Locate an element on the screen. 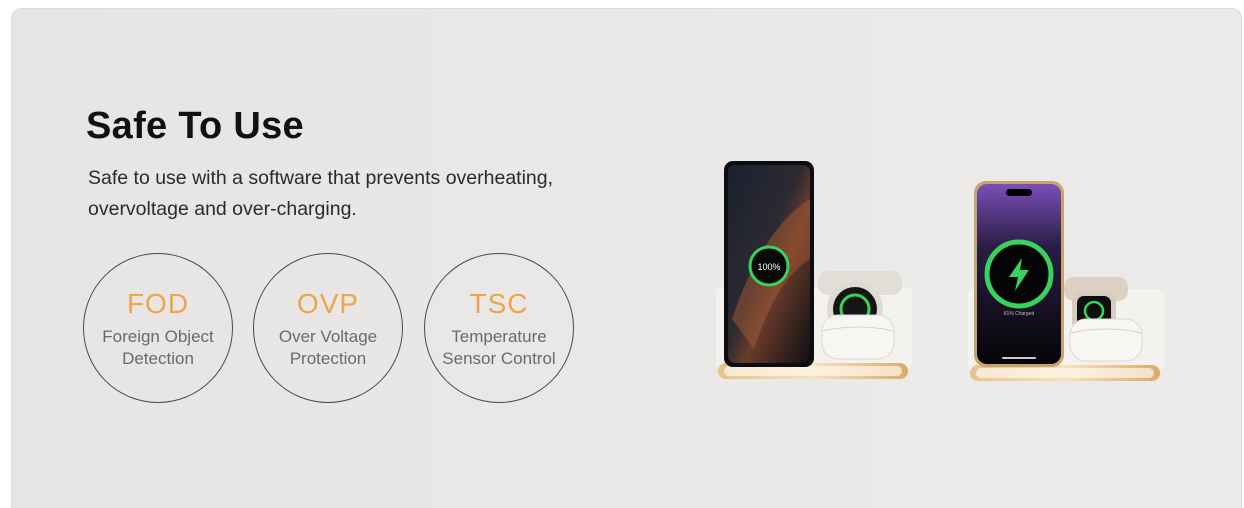  feature-label: Over Voltage Protection is located at coordinates (328, 348).